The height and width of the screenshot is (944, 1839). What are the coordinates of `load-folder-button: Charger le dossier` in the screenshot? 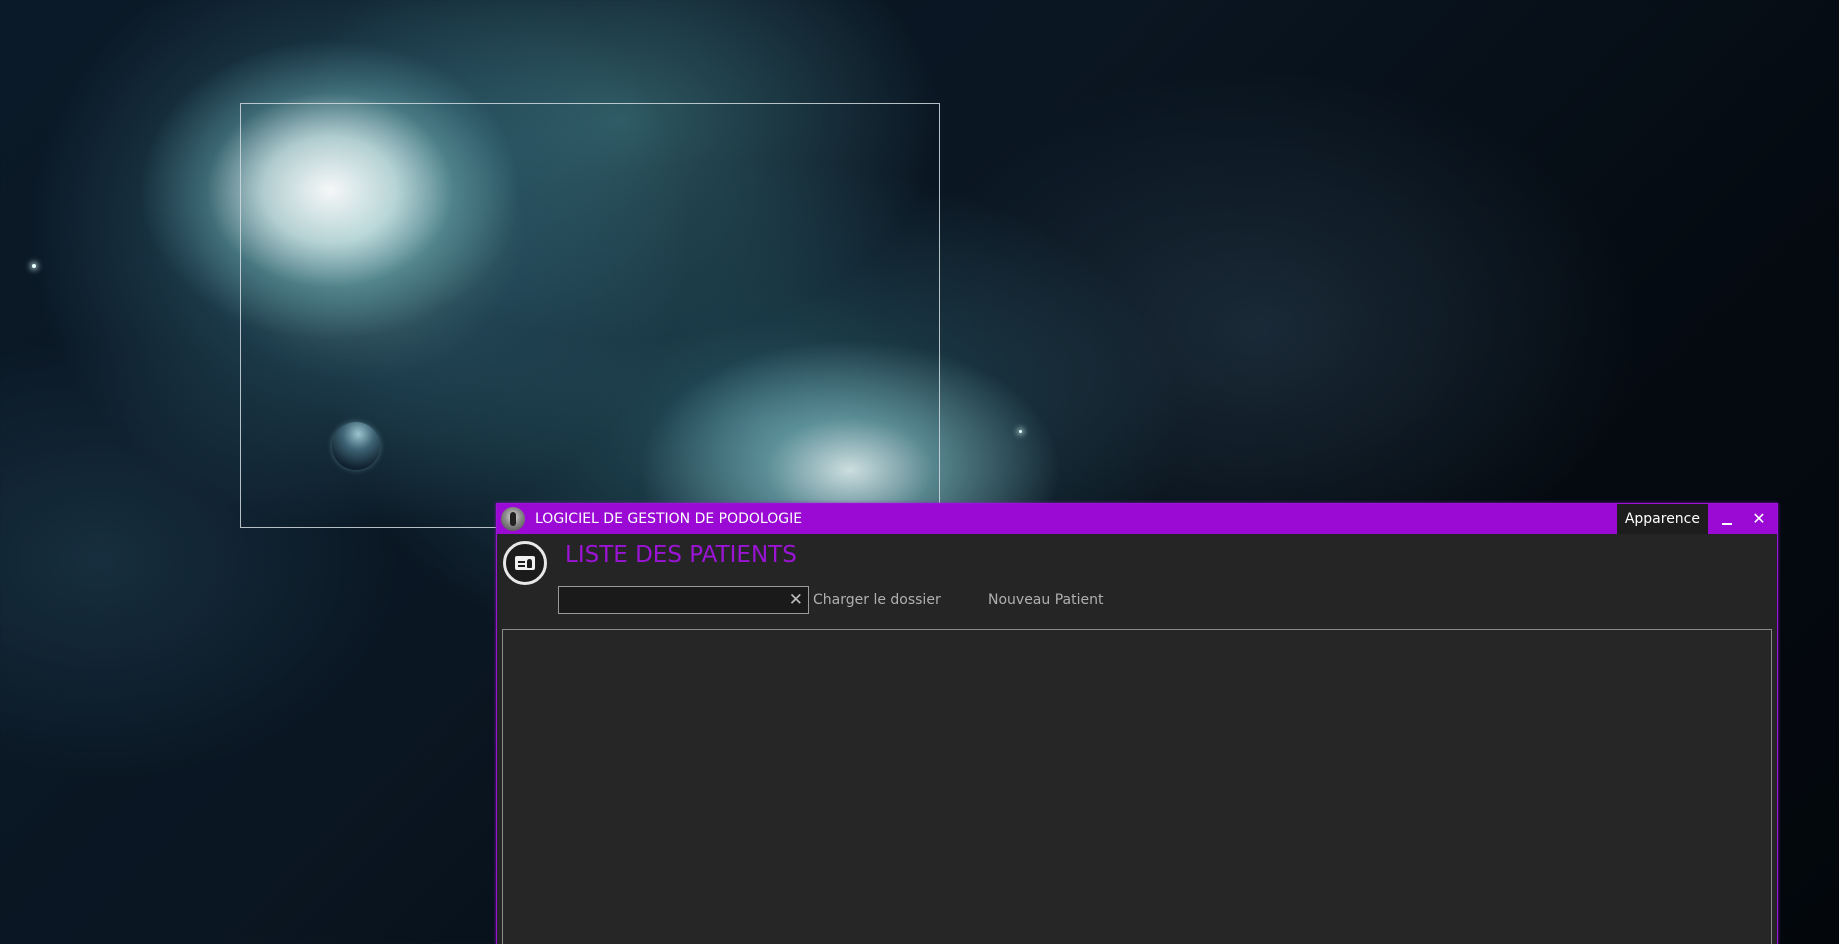 It's located at (877, 600).